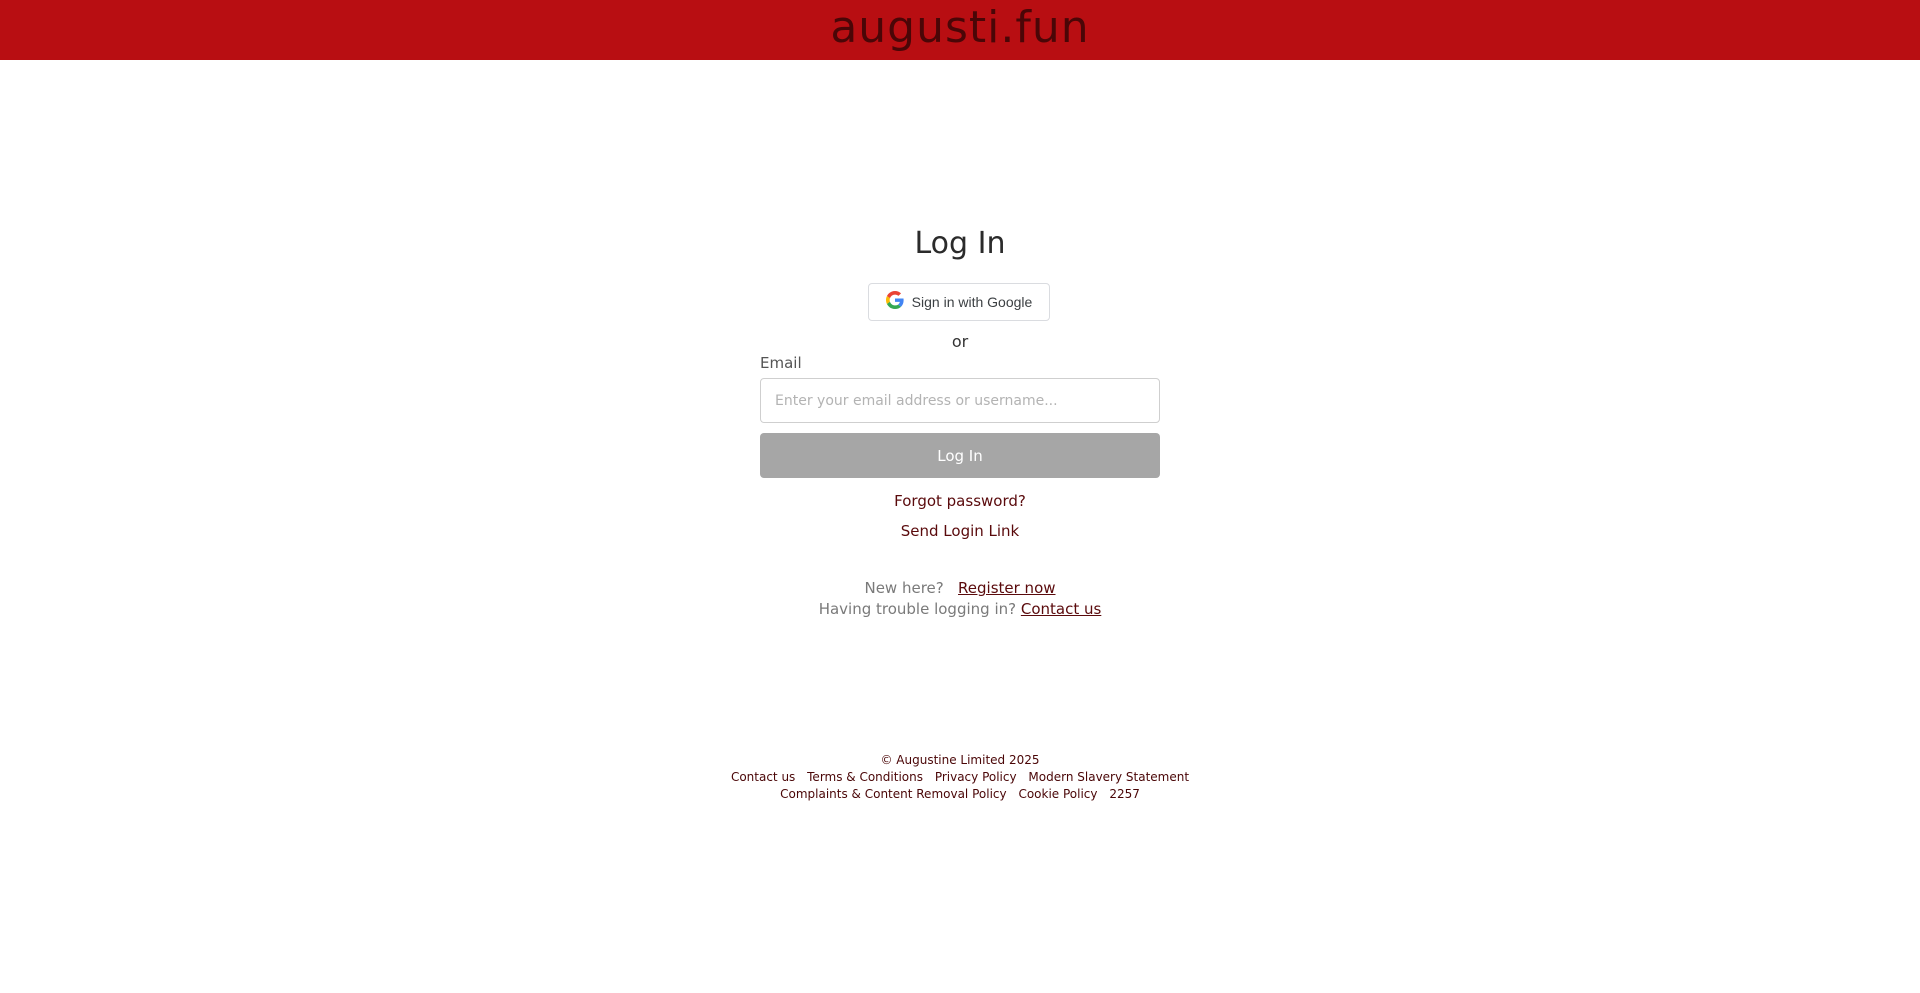  I want to click on forgot-password-row: Forgot password?, so click(960, 501).